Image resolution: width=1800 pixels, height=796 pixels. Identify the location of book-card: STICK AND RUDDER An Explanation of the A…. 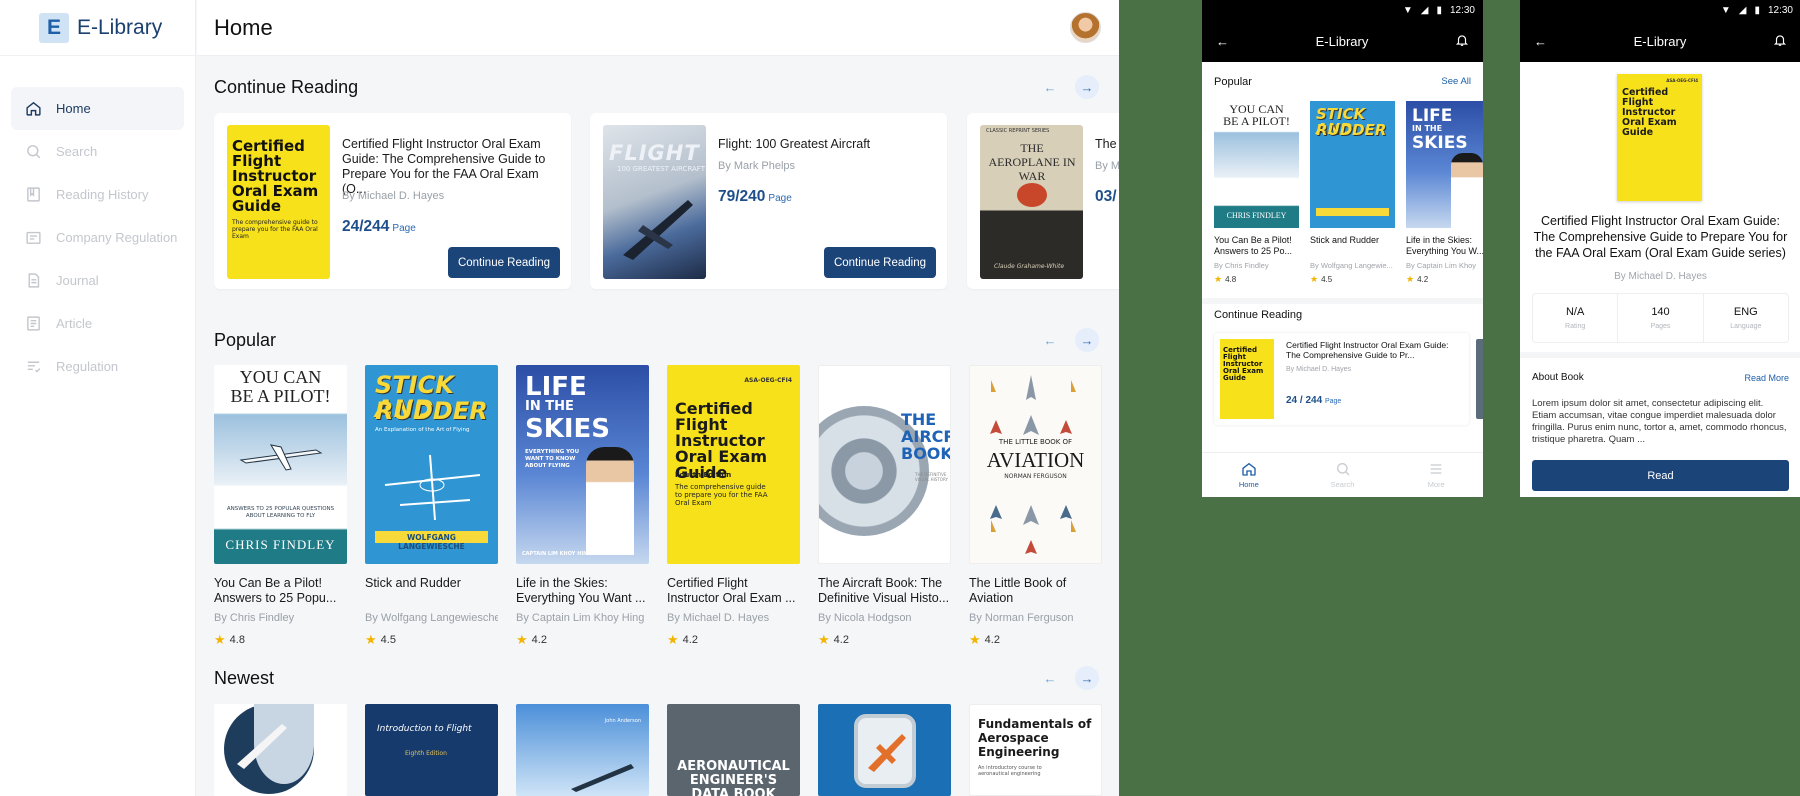
(431, 506).